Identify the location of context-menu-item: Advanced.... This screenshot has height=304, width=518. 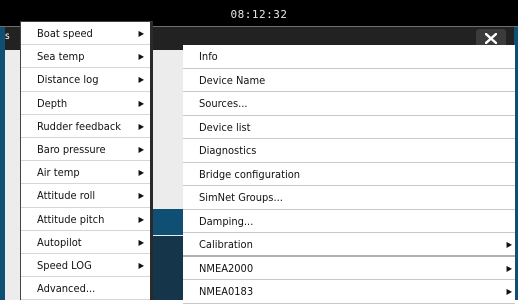
(85, 289).